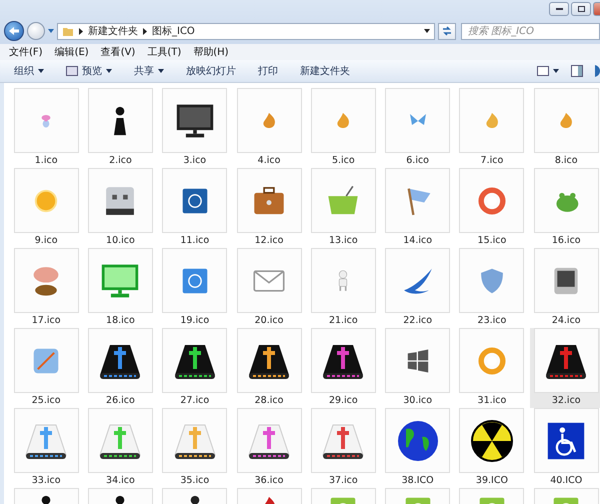 The height and width of the screenshot is (504, 600). I want to click on refresh-button, so click(447, 31).